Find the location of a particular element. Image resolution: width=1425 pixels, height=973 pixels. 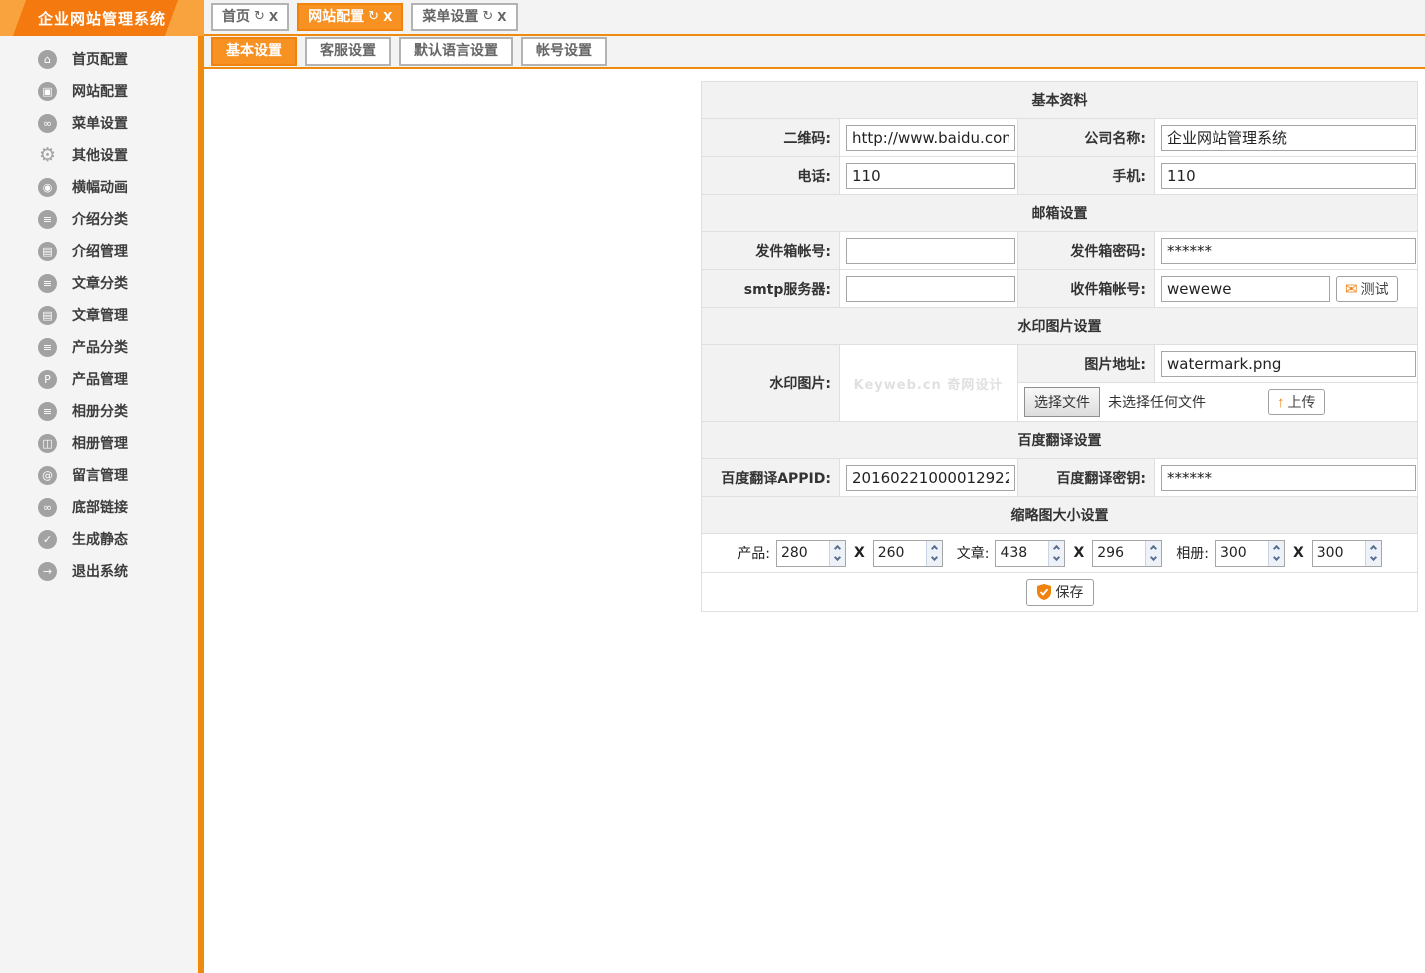

baidu-appid-input is located at coordinates (930, 477).